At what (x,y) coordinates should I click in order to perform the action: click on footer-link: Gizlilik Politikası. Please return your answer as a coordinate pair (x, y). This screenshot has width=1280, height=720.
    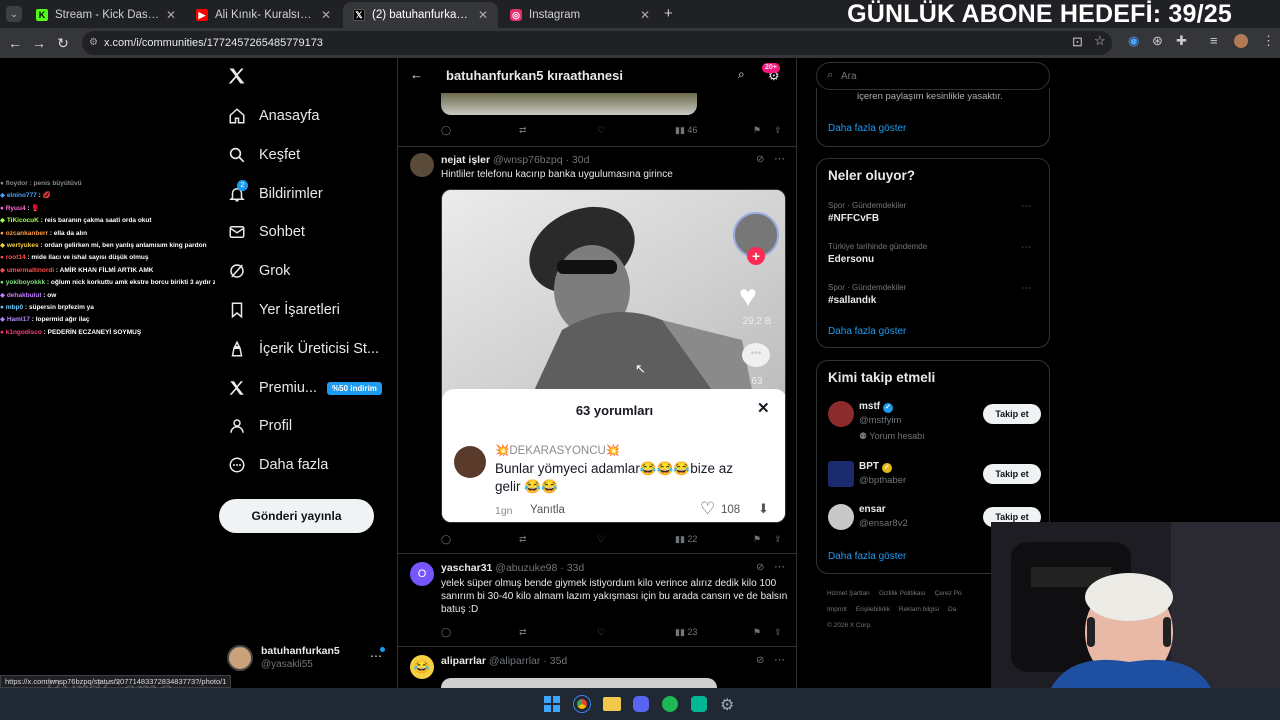
    Looking at the image, I should click on (902, 593).